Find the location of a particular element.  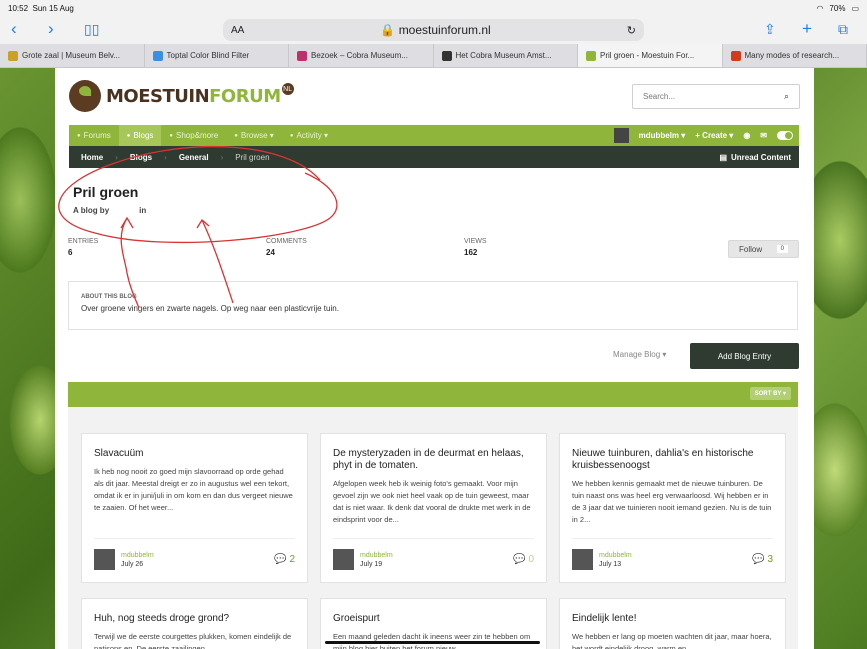

logo-text-main: MOESTUIN is located at coordinates (158, 96).